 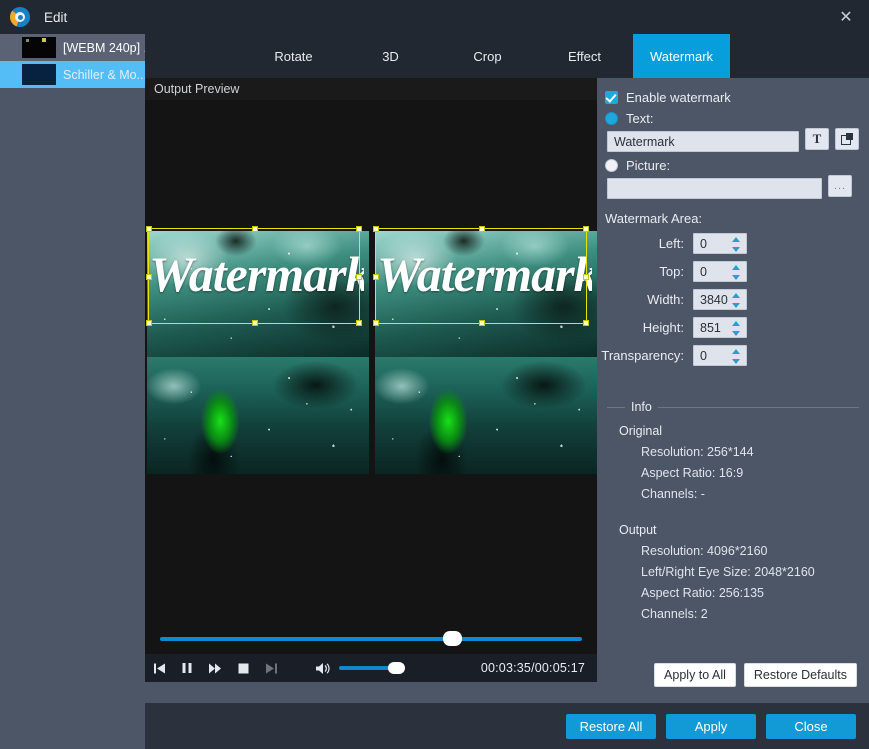 I want to click on apply-to-all-button: Apply to All, so click(x=695, y=675).